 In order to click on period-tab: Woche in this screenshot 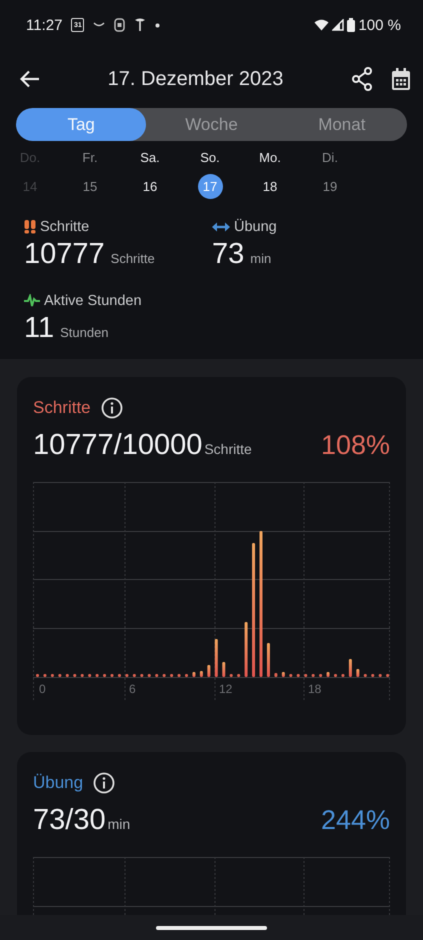, I will do `click(211, 124)`.